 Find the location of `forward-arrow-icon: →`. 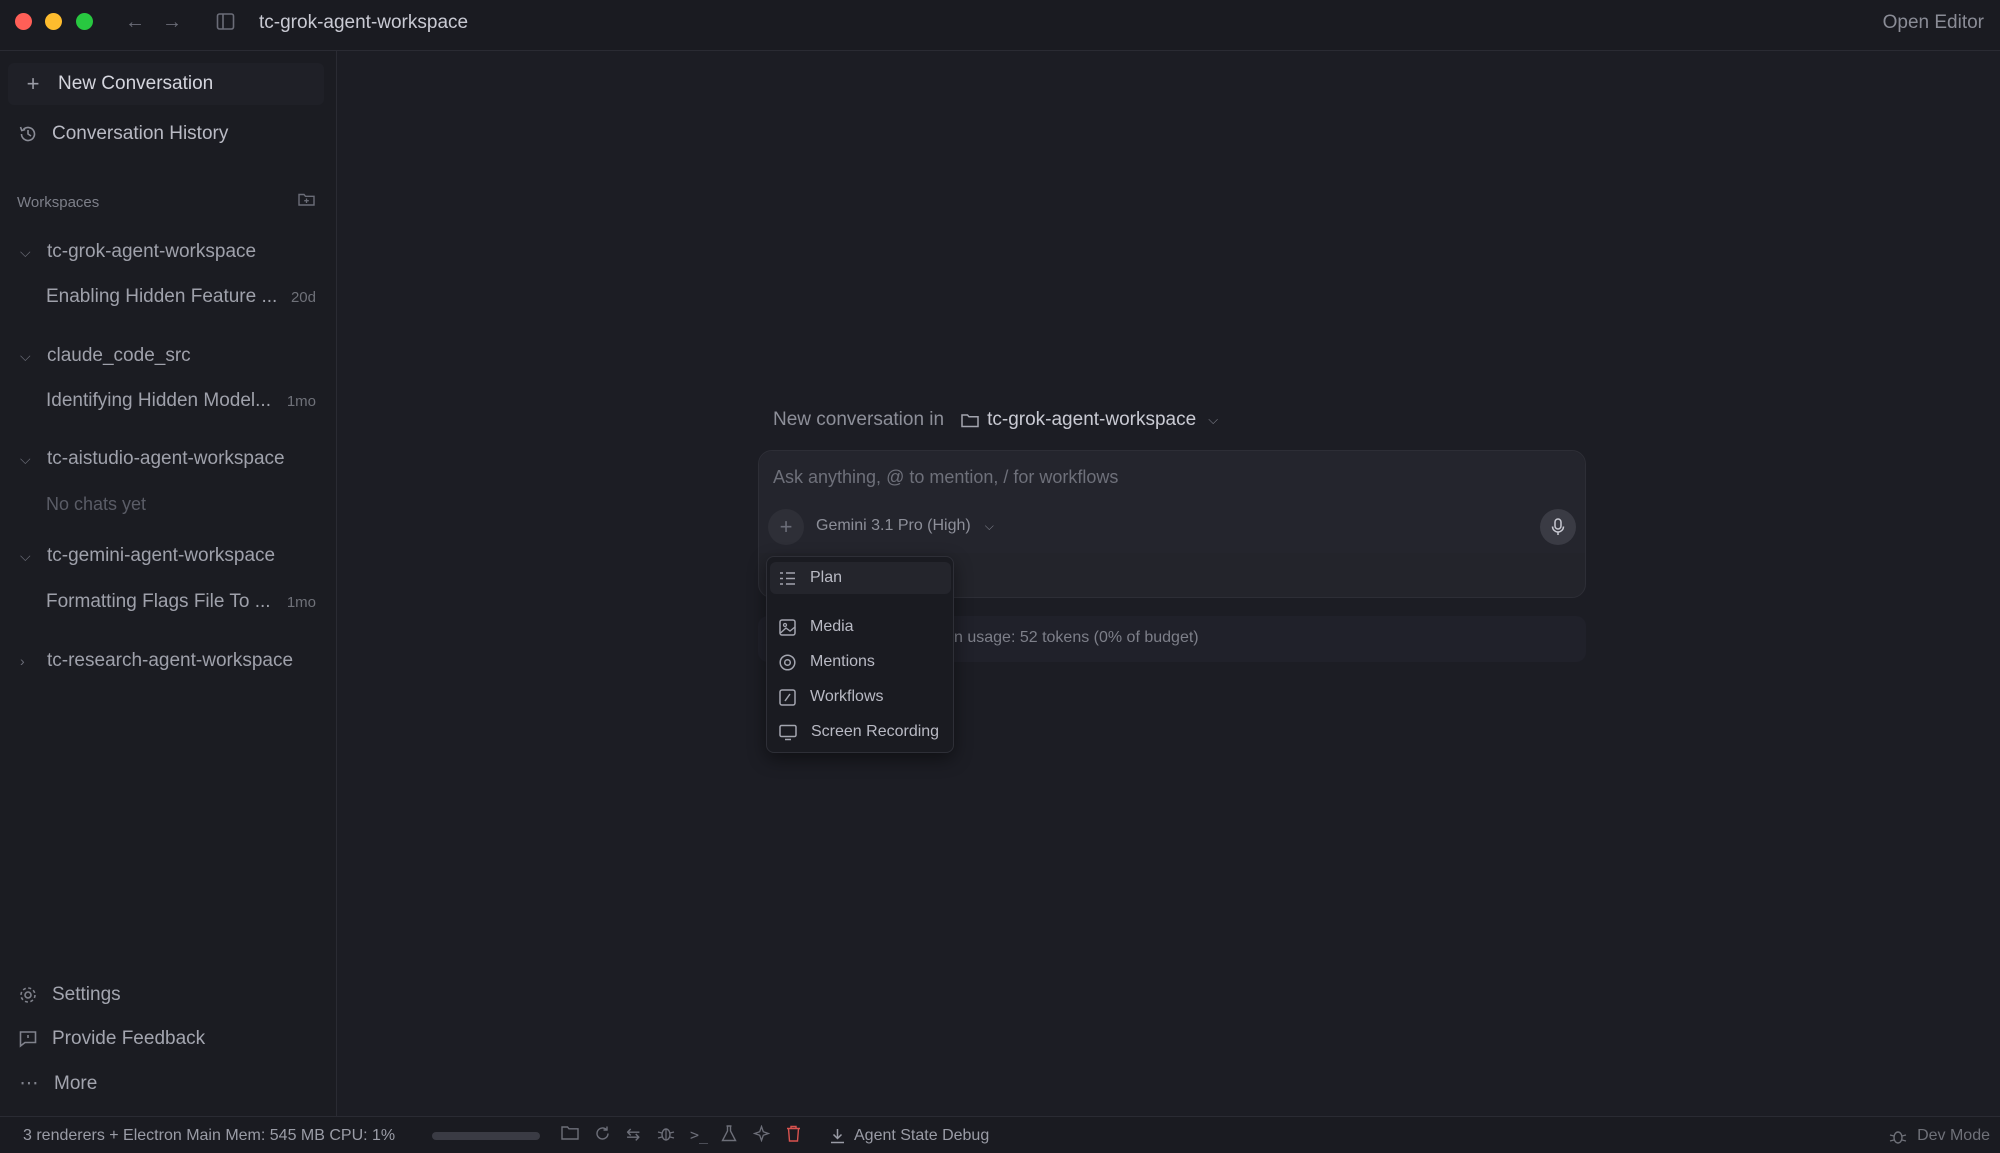

forward-arrow-icon: → is located at coordinates (172, 22).